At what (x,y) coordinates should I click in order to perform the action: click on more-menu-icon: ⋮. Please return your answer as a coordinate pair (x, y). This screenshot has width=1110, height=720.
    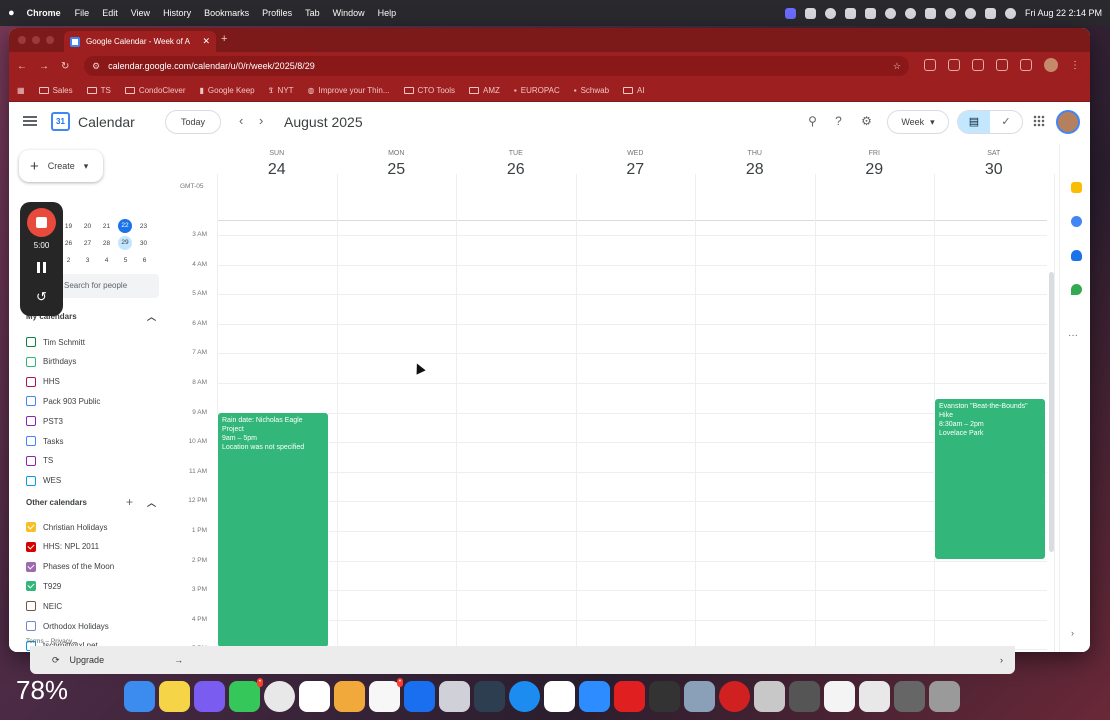
    Looking at the image, I should click on (1075, 65).